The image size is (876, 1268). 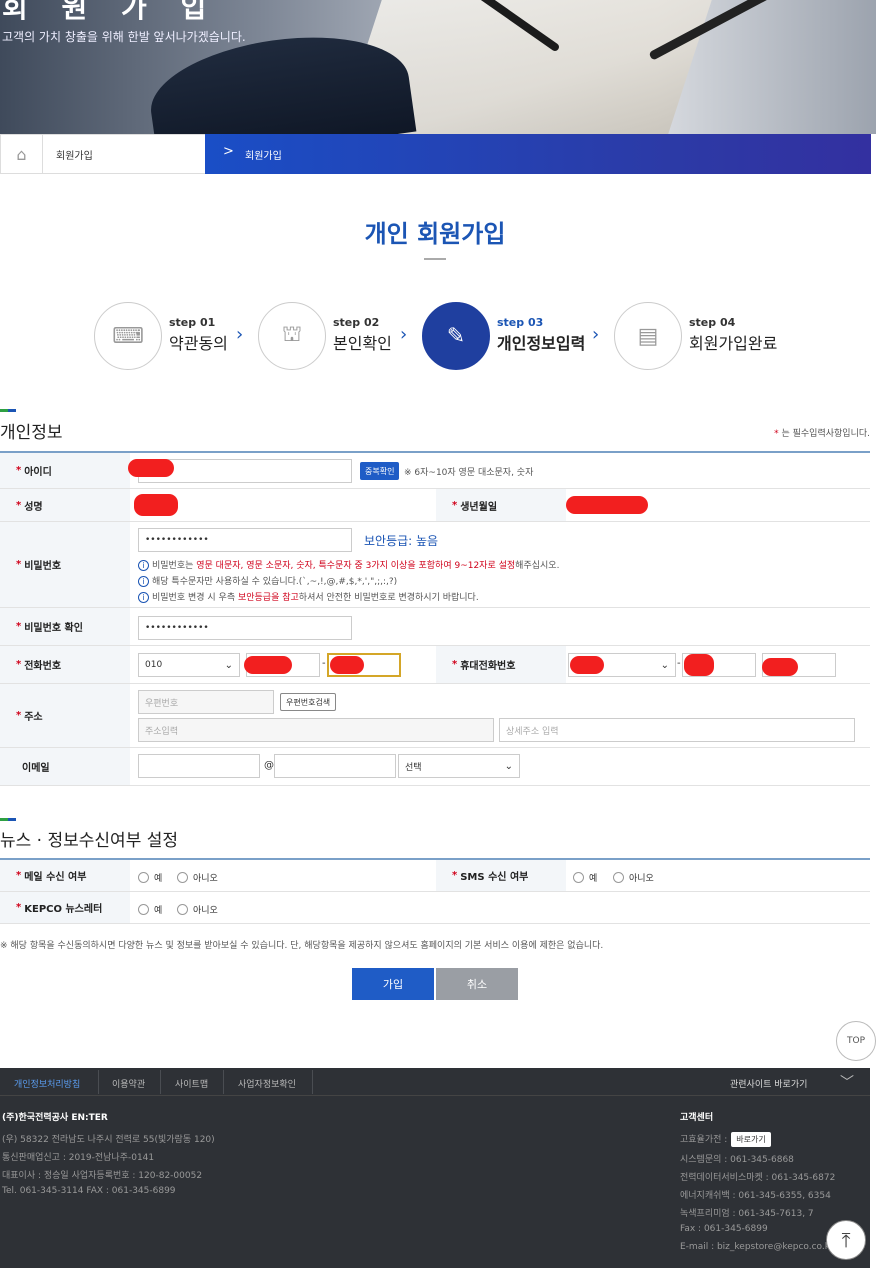 I want to click on password-confirm-label: * 비밀번호 확인, so click(x=65, y=626).